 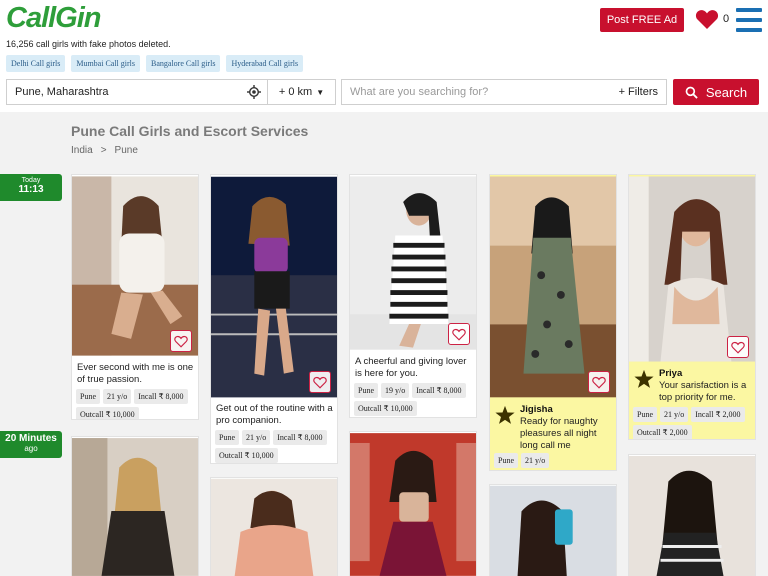 What do you see at coordinates (726, 19) in the screenshot?
I see `favorites-count: 0` at bounding box center [726, 19].